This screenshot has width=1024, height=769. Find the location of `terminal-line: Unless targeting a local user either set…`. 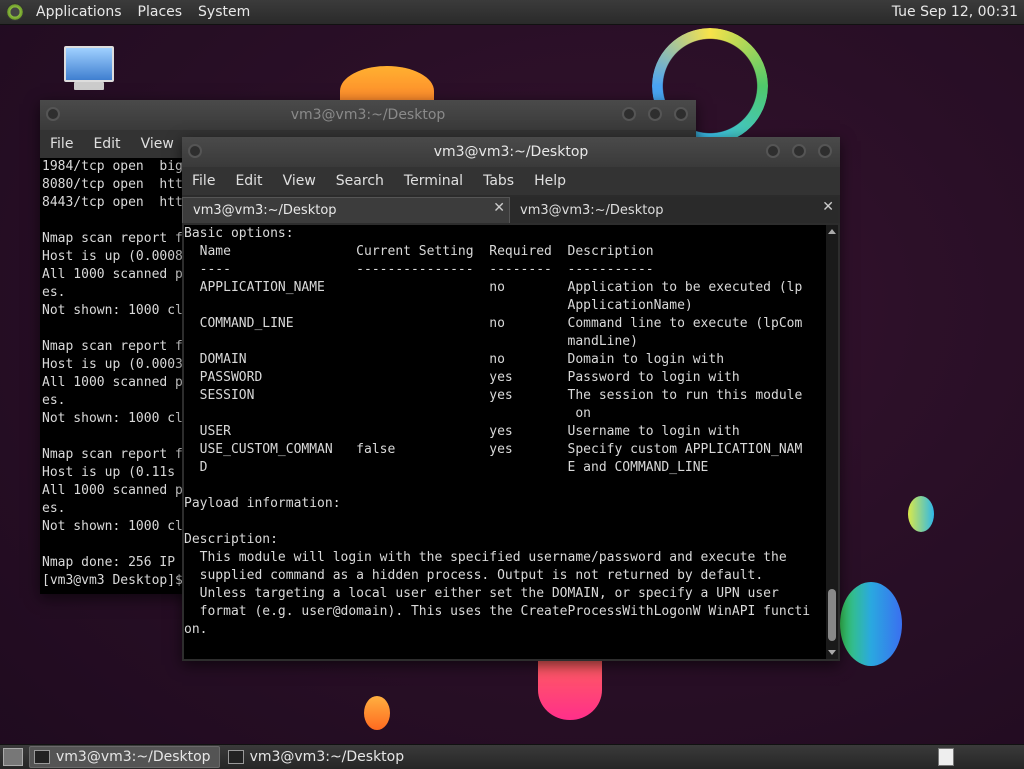

terminal-line: Unless targeting a local user either set… is located at coordinates (481, 593).